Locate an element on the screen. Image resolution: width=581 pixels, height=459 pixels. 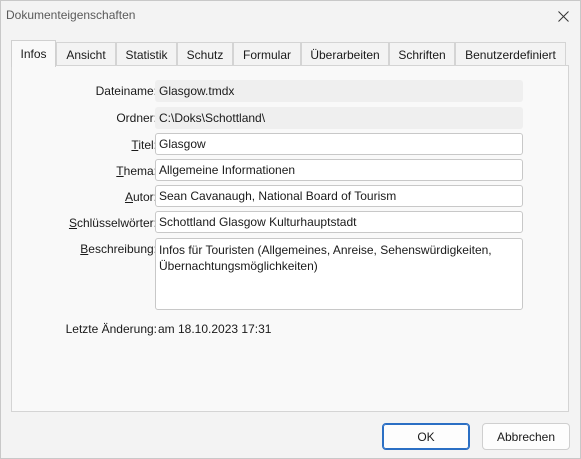
tab-statistik: Statistik is located at coordinates (146, 54).